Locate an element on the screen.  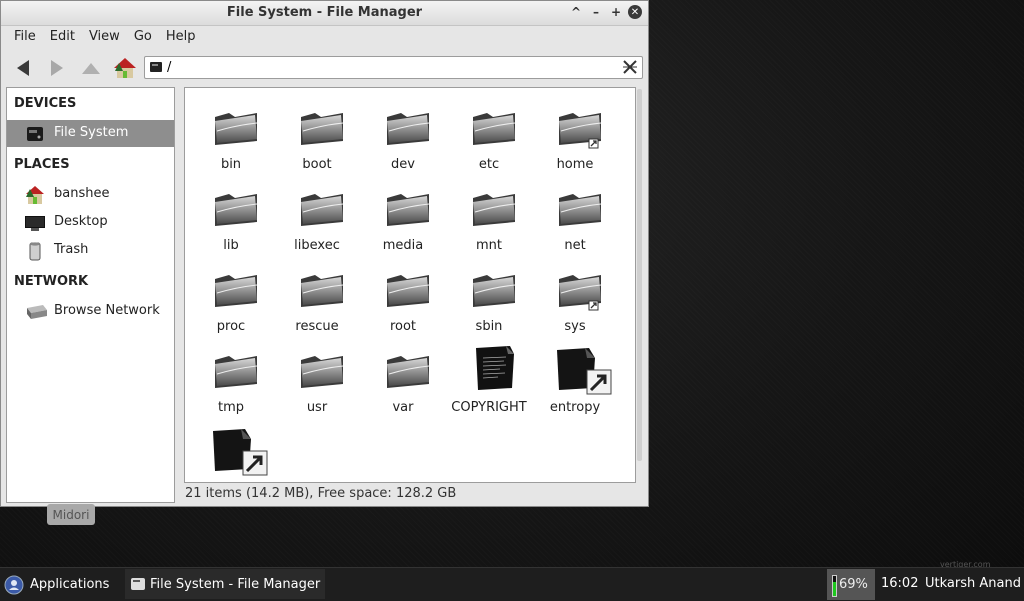
file-item-etc: etc is located at coordinates (489, 134).